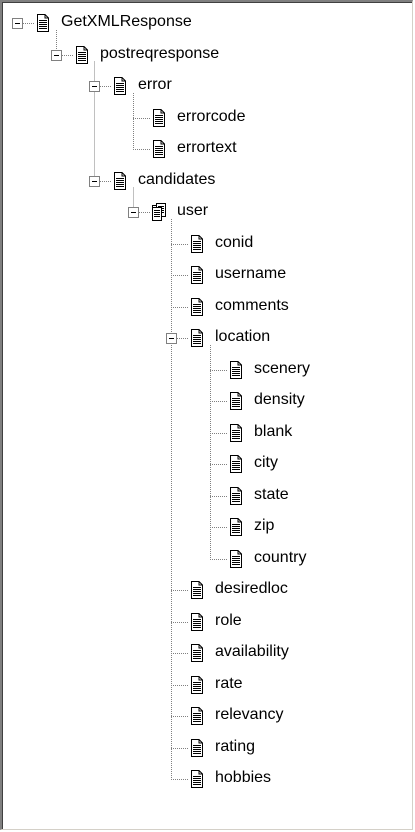  What do you see at coordinates (207, 147) in the screenshot?
I see `tree-node-label: errortext` at bounding box center [207, 147].